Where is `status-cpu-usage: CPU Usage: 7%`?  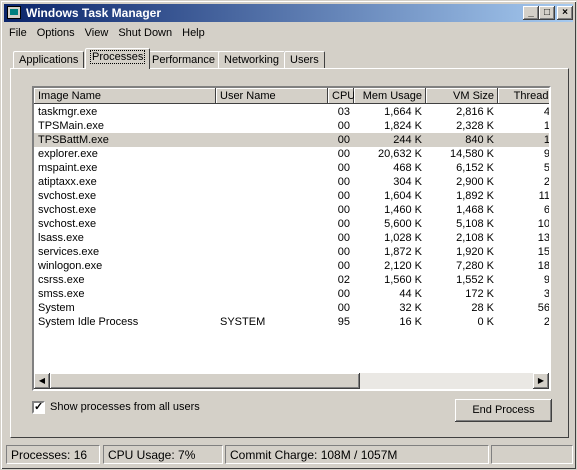 status-cpu-usage: CPU Usage: 7% is located at coordinates (163, 454).